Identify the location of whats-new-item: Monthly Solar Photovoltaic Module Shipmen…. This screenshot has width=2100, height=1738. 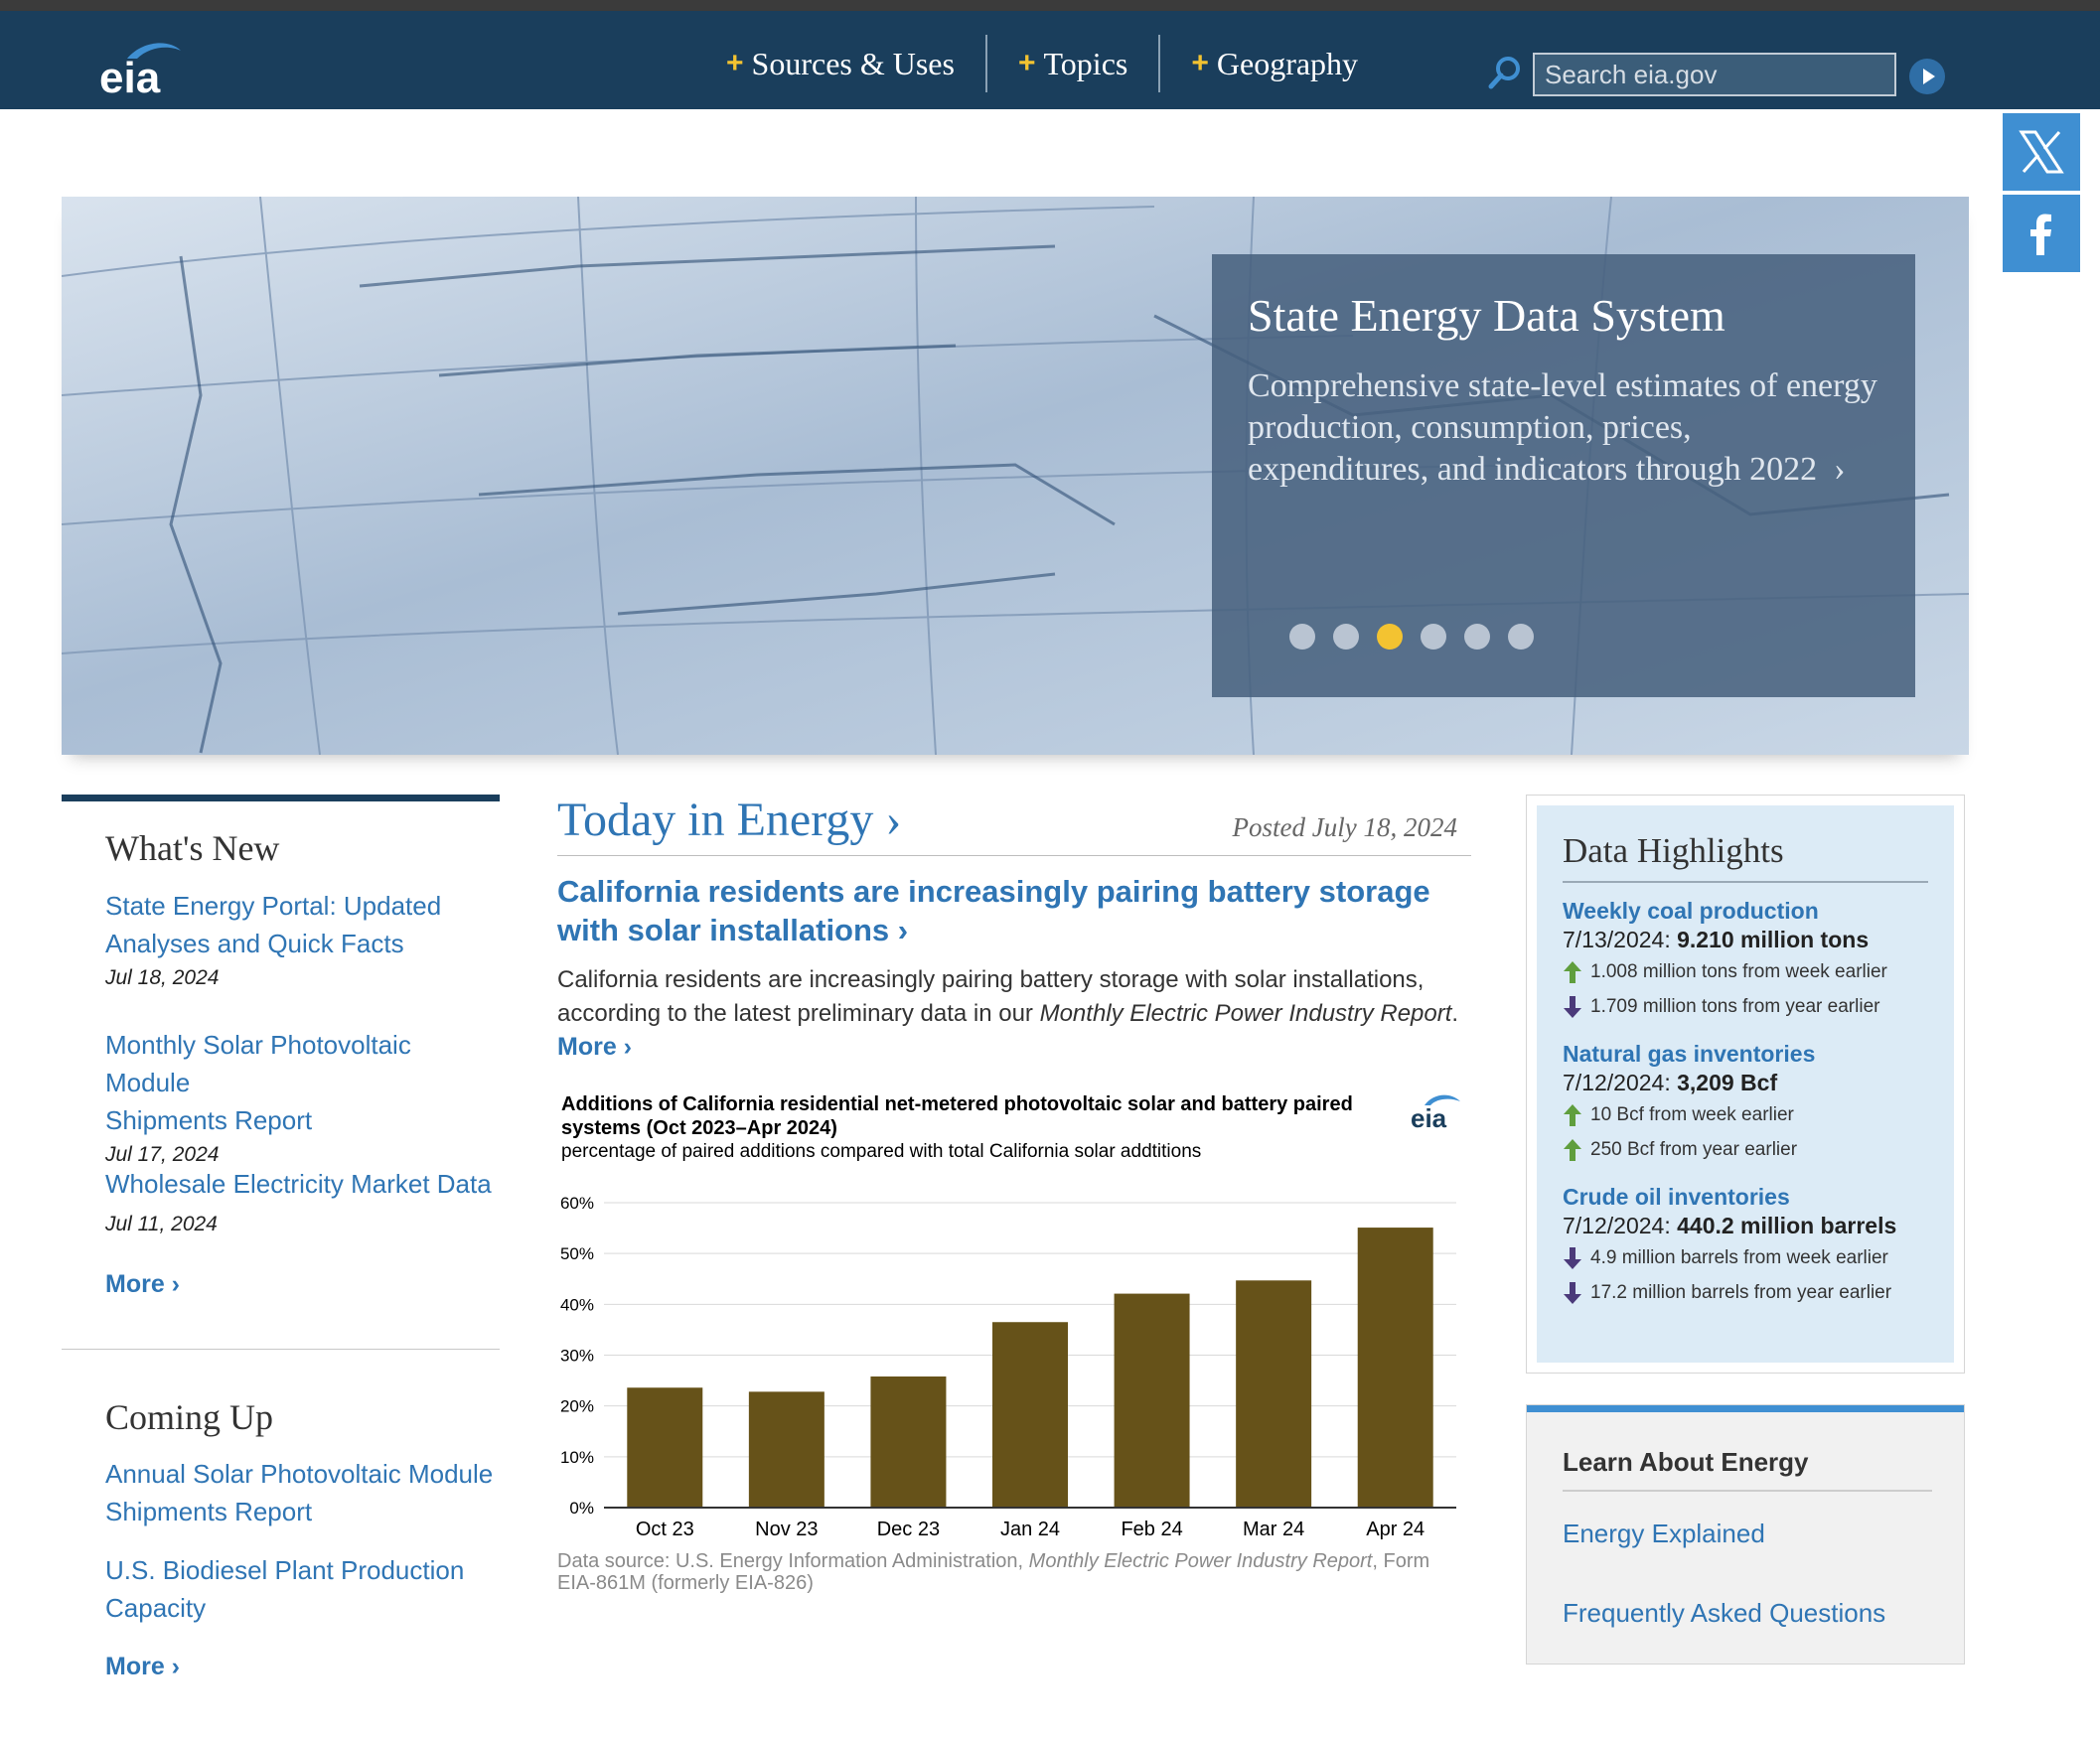
(304, 1096).